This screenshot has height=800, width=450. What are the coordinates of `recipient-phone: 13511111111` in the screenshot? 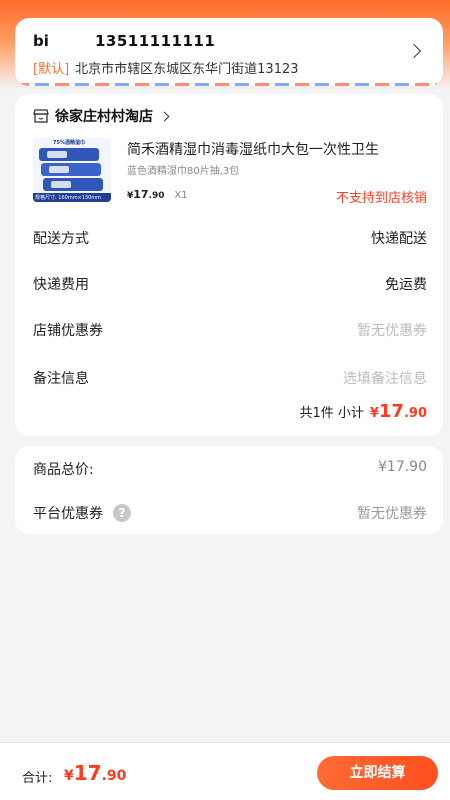 It's located at (155, 41).